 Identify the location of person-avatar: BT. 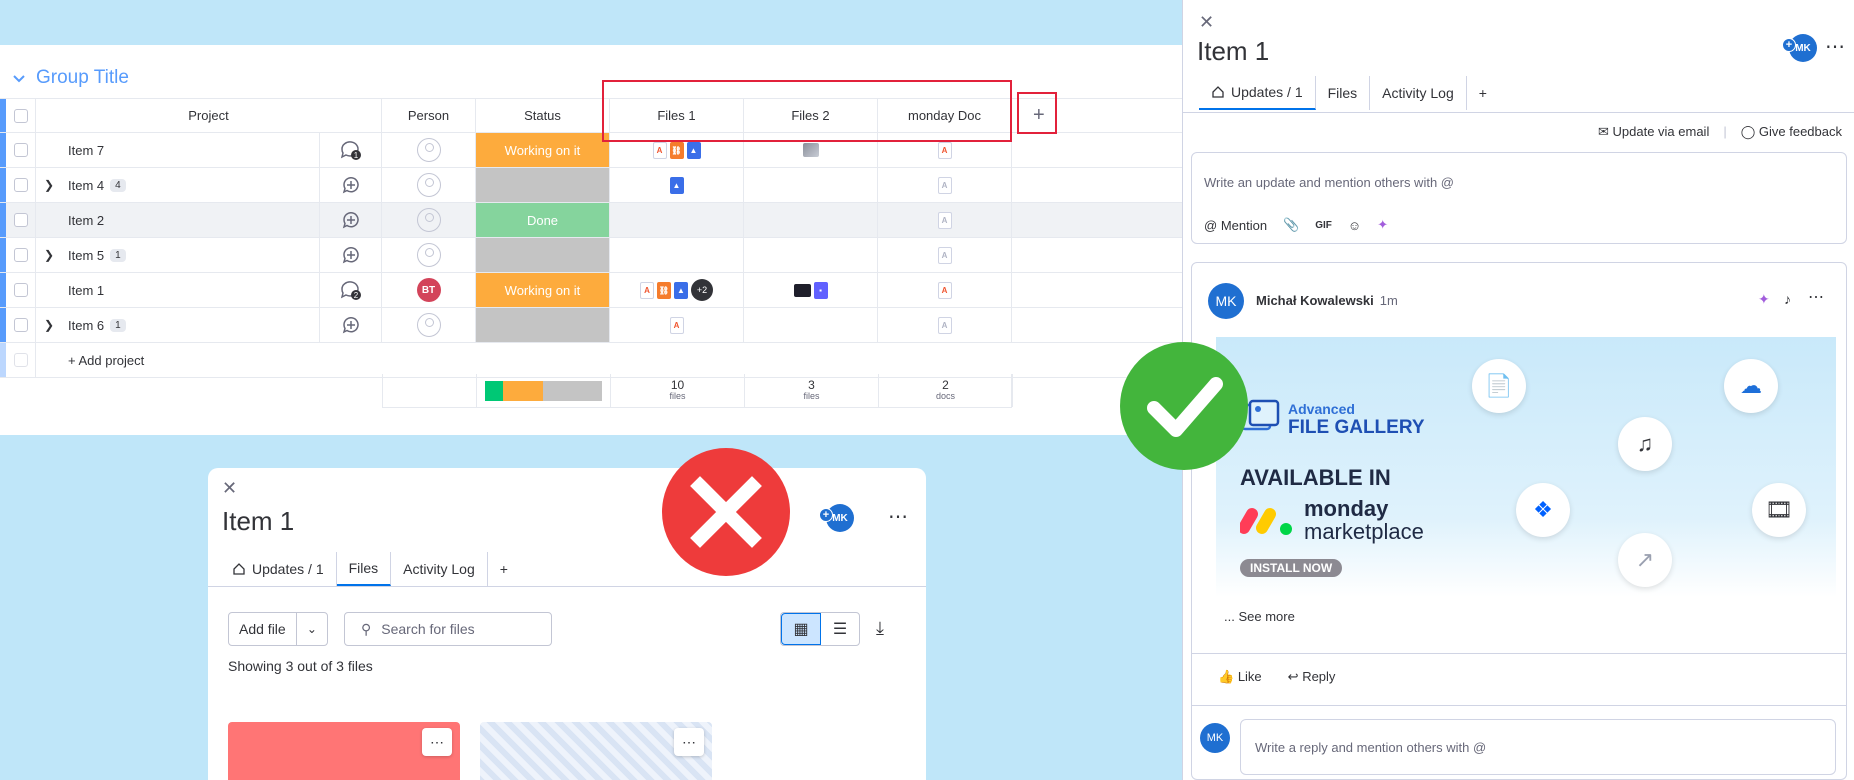
(428, 290).